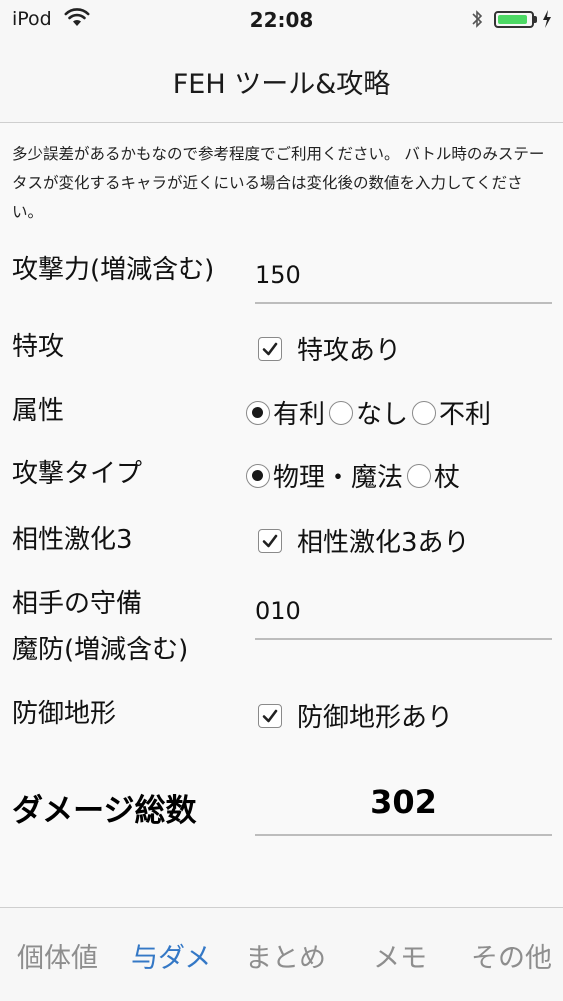  Describe the element at coordinates (477, 19) in the screenshot. I see `bluetooth-icon` at that location.